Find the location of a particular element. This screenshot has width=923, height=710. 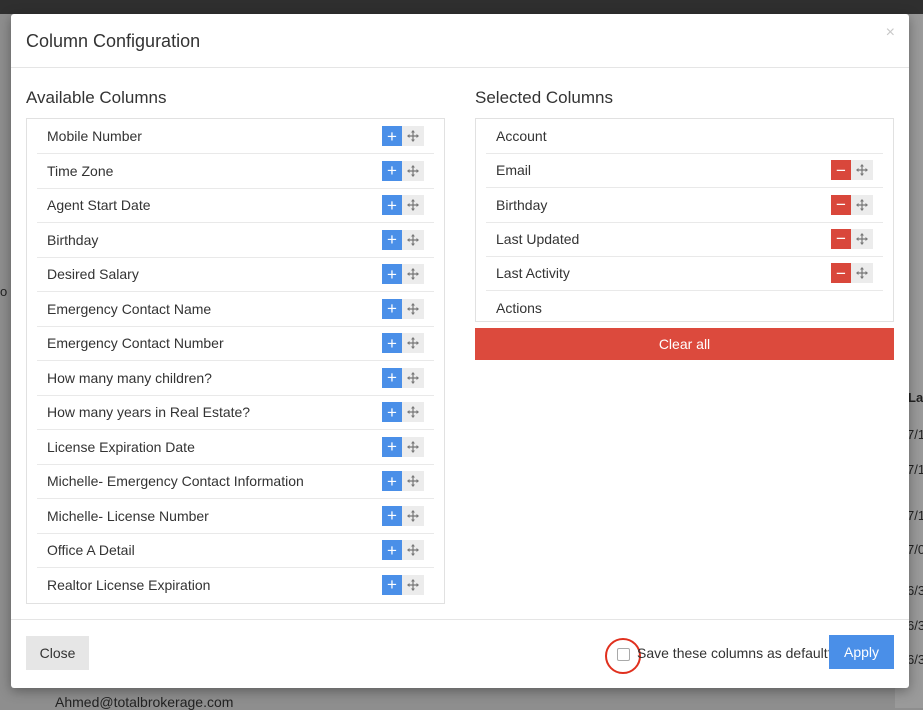

selected-column-label: Last Updated is located at coordinates (538, 238).